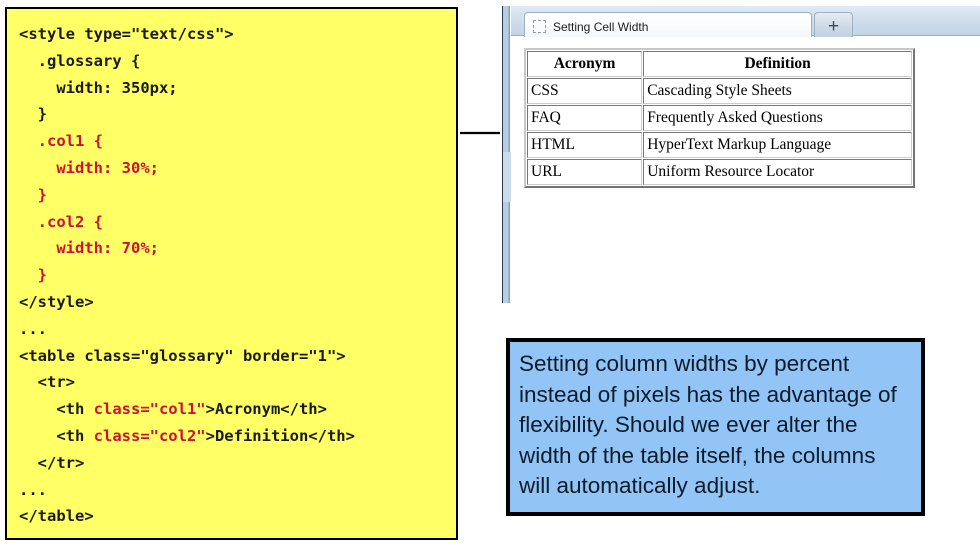  I want to click on table-row: HTML HyperText Markup Language, so click(719, 145).